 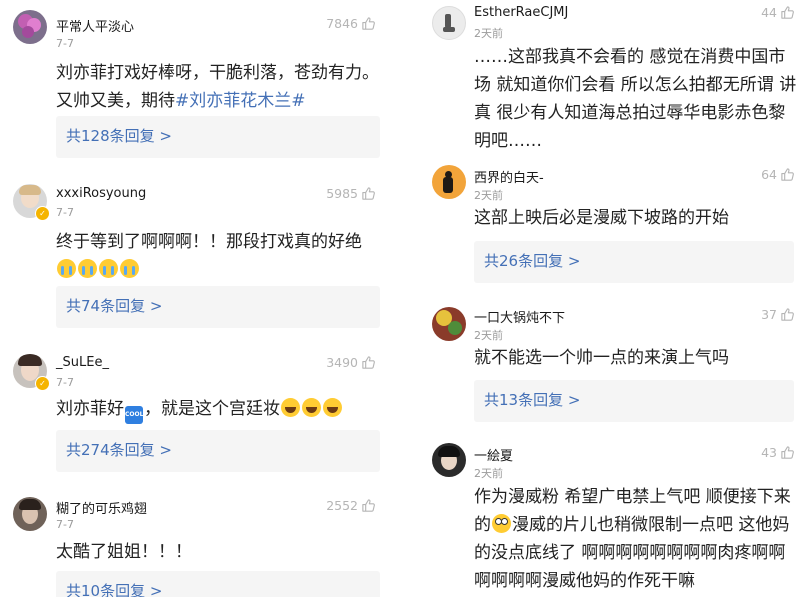 I want to click on comment-text: 终于等到了啊啊啊！！那段打戏真的好绝, so click(x=223, y=256).